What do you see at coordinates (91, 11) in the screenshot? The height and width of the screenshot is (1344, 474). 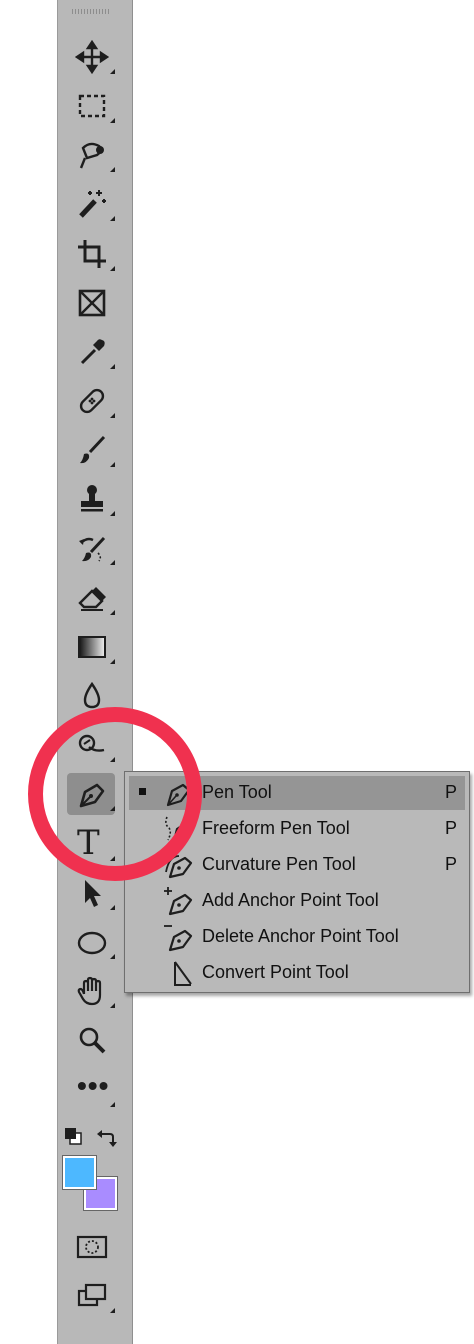 I see `panel-grip` at bounding box center [91, 11].